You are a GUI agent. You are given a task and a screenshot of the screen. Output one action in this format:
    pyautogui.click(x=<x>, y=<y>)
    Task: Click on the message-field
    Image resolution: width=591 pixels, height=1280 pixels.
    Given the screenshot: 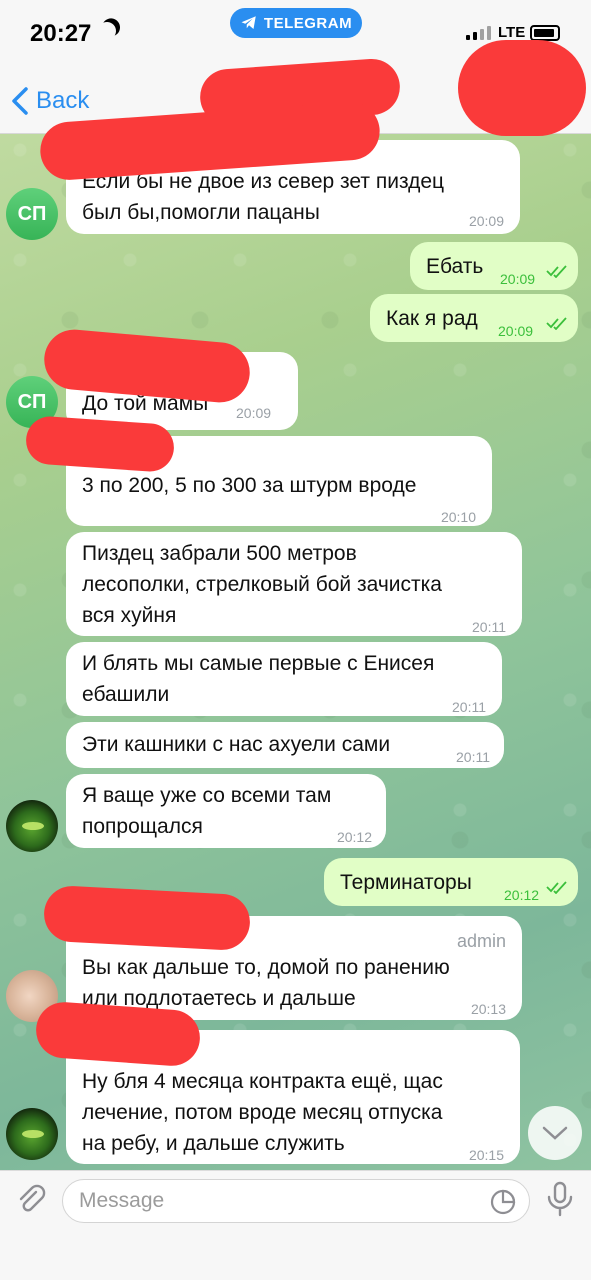 What is the action you would take?
    pyautogui.click(x=296, y=1201)
    